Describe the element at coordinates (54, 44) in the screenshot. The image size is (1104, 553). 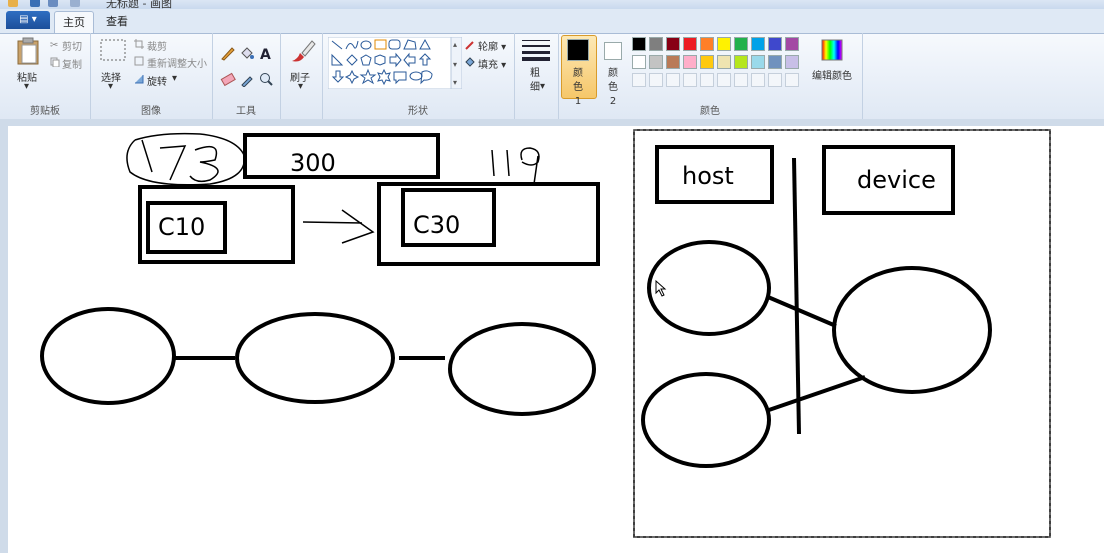
I see `cut-icon: ✂` at that location.